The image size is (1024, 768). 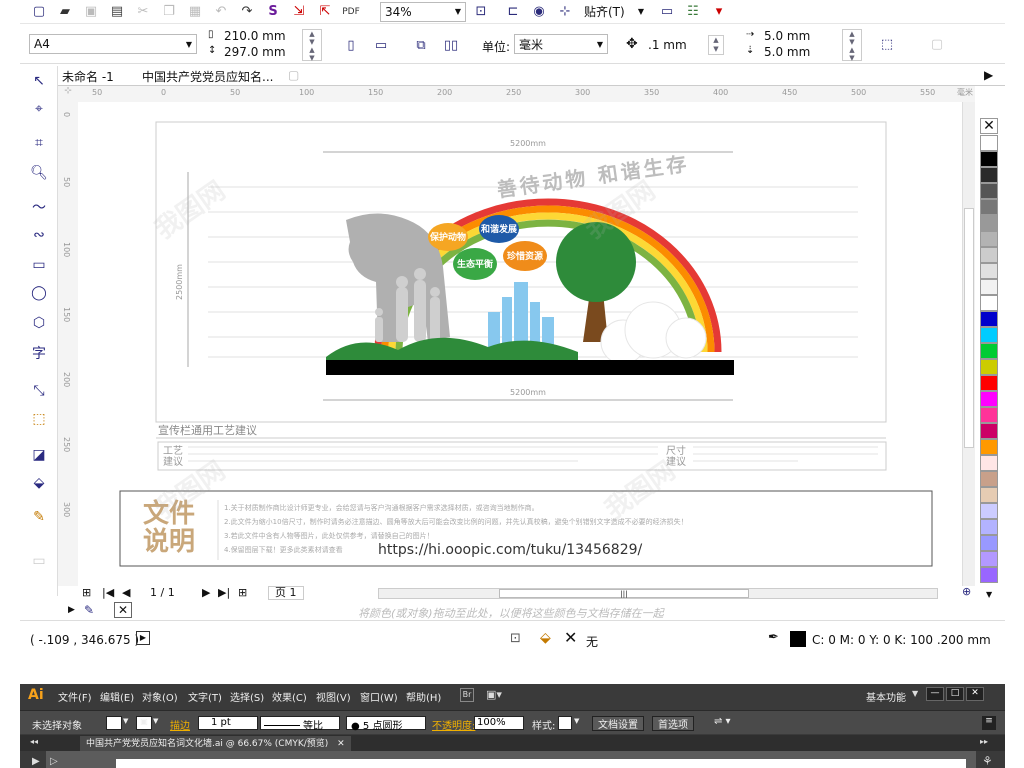 What do you see at coordinates (381, 45) in the screenshot?
I see `landscape-icon: ▭` at bounding box center [381, 45].